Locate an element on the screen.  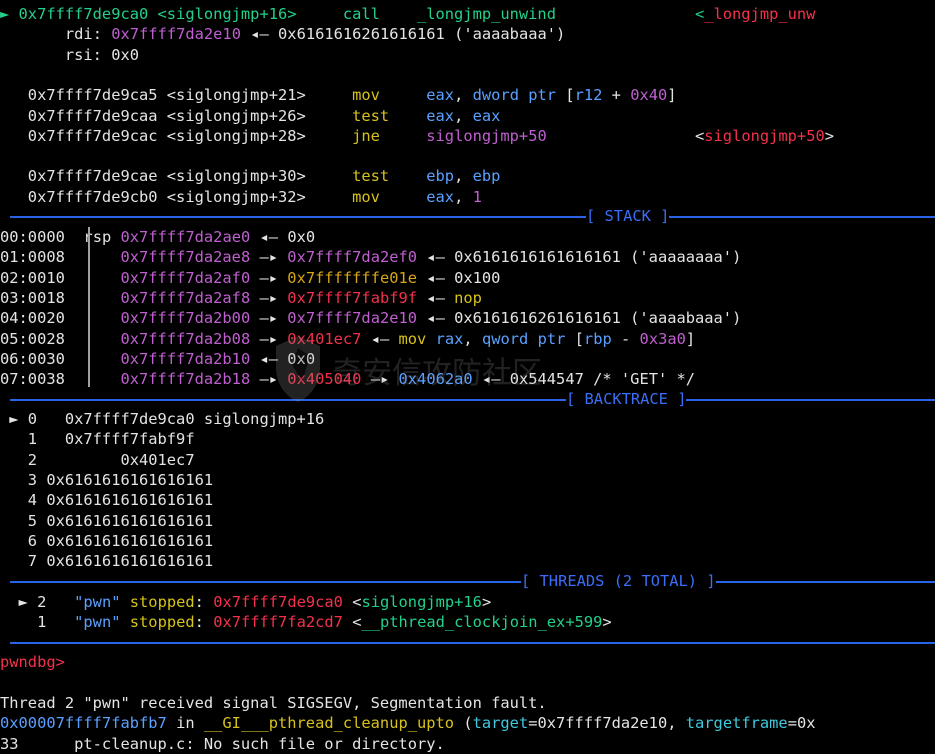
text-segment: rsi: 0x0 is located at coordinates (69, 54).